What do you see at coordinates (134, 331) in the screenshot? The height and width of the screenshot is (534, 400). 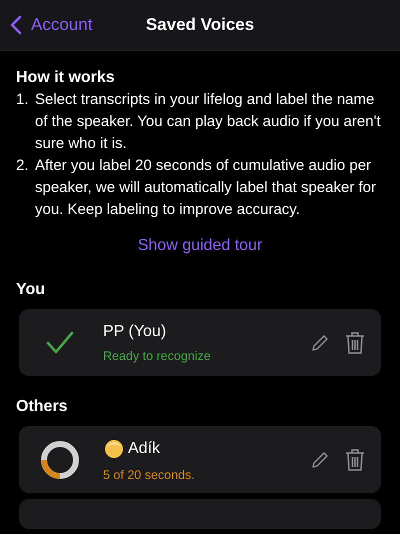 I see `voice-name: PP (You)` at bounding box center [134, 331].